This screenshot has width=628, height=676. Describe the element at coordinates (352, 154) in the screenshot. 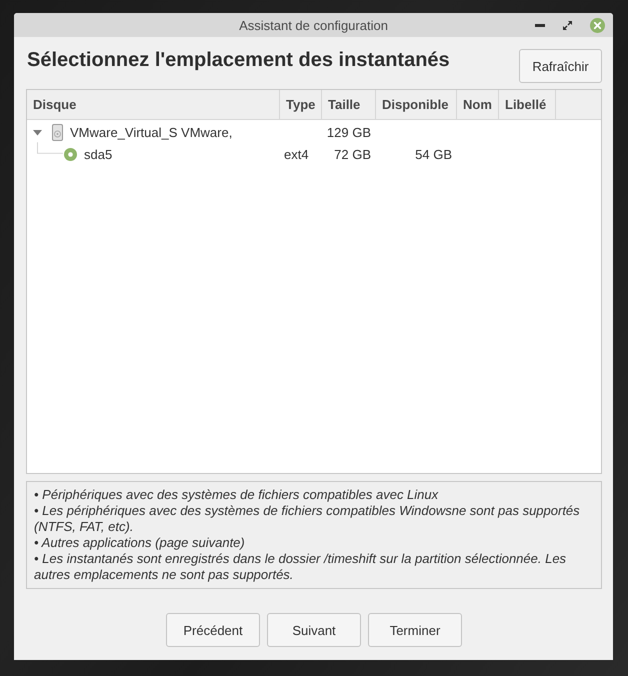

I see `table-cell: 72 GB` at that location.